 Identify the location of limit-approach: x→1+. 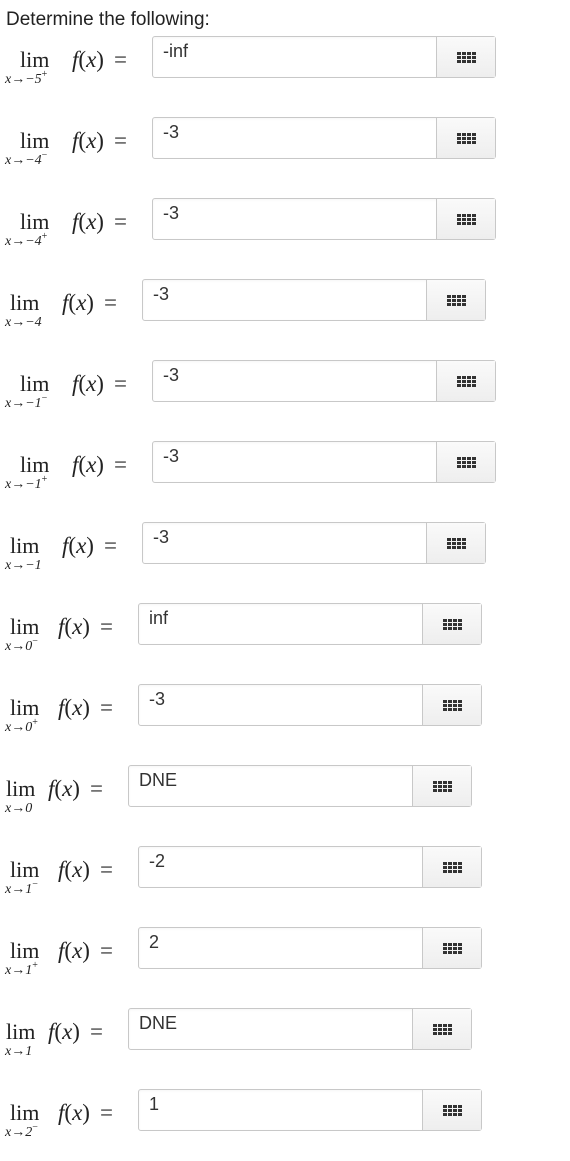
(21, 969).